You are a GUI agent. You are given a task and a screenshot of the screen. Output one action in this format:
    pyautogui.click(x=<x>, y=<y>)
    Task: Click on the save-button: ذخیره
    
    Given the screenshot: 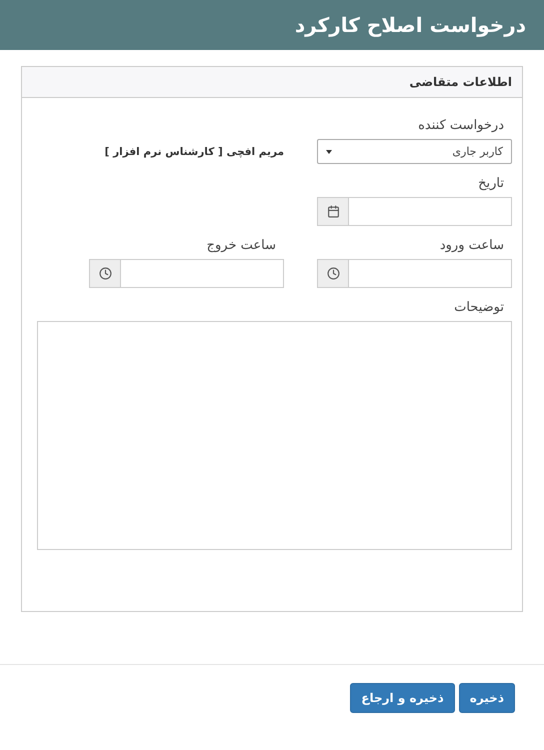 What is the action you would take?
    pyautogui.click(x=486, y=698)
    